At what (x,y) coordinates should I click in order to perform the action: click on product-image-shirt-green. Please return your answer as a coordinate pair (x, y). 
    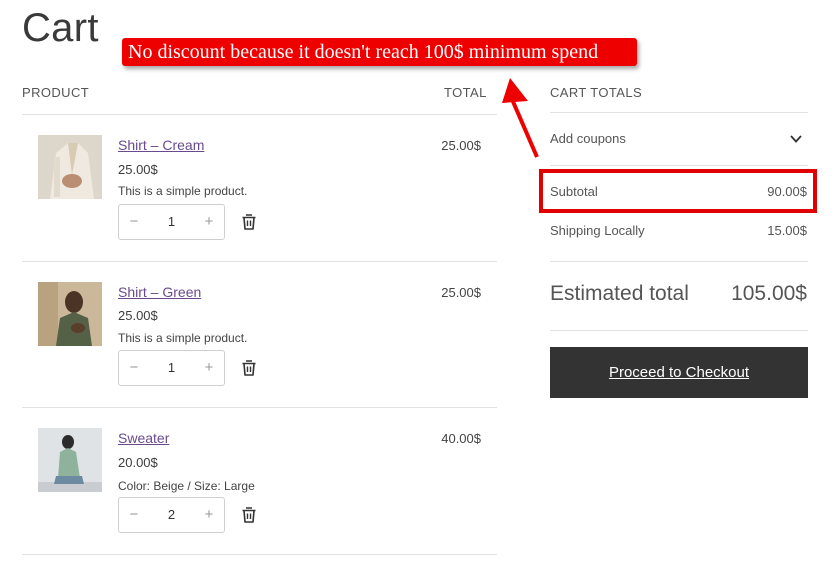
    Looking at the image, I should click on (70, 314).